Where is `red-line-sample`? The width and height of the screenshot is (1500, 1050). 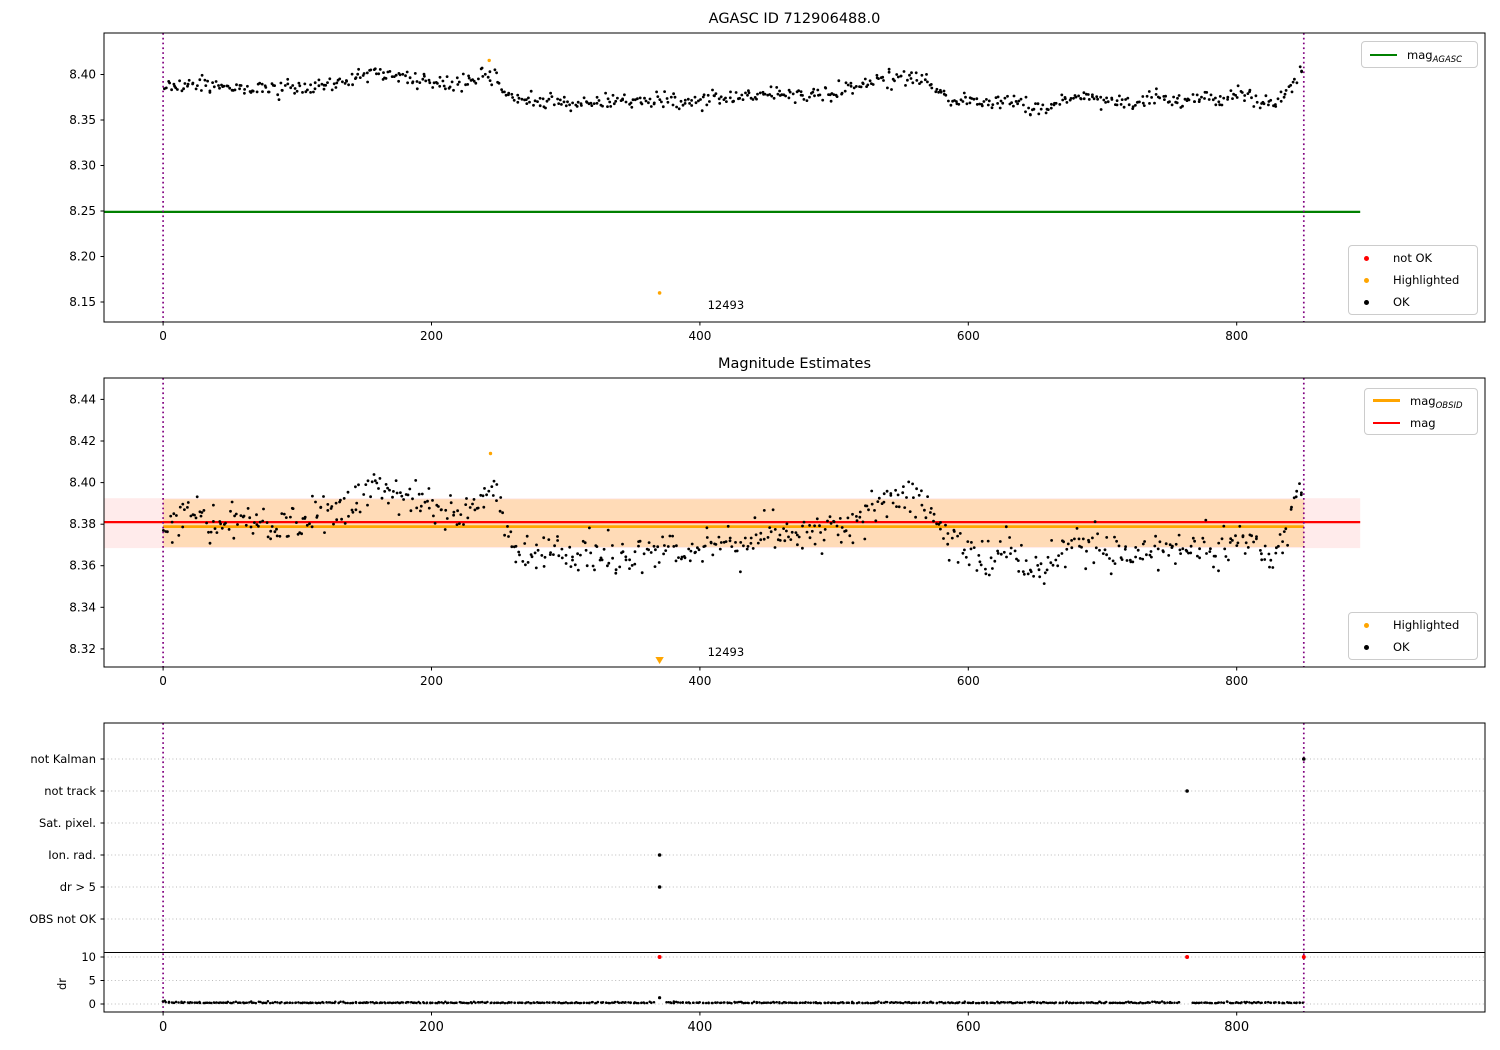
red-line-sample is located at coordinates (1386, 422).